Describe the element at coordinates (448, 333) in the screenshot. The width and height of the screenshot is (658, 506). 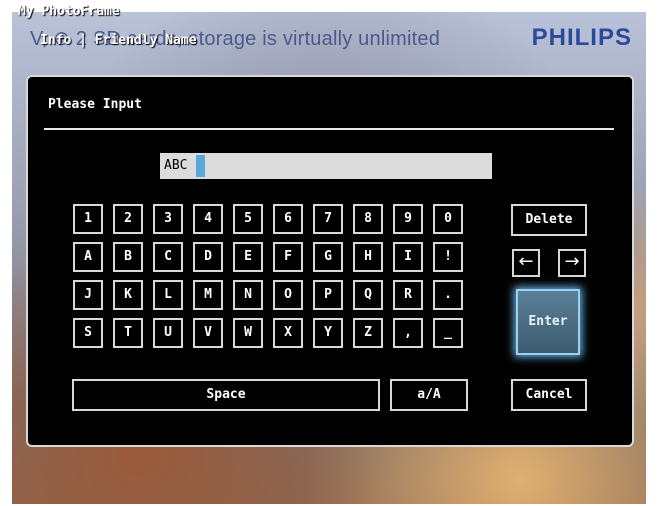
I see `key-r4-c10: _` at that location.